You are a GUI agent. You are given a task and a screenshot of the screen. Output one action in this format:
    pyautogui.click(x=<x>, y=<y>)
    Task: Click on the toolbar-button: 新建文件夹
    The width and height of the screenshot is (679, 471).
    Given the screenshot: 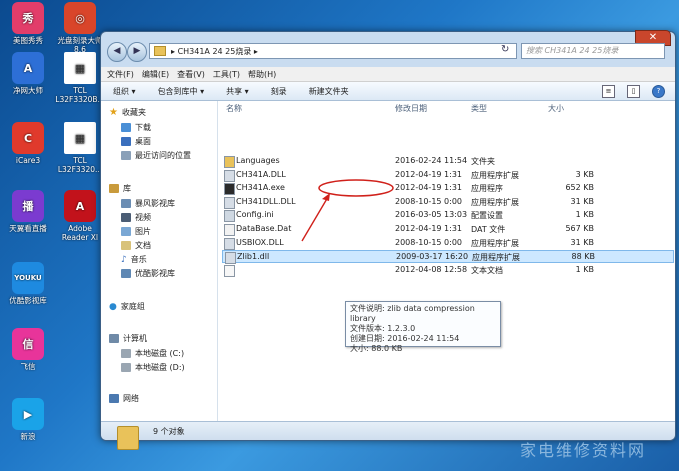 What is the action you would take?
    pyautogui.click(x=329, y=91)
    